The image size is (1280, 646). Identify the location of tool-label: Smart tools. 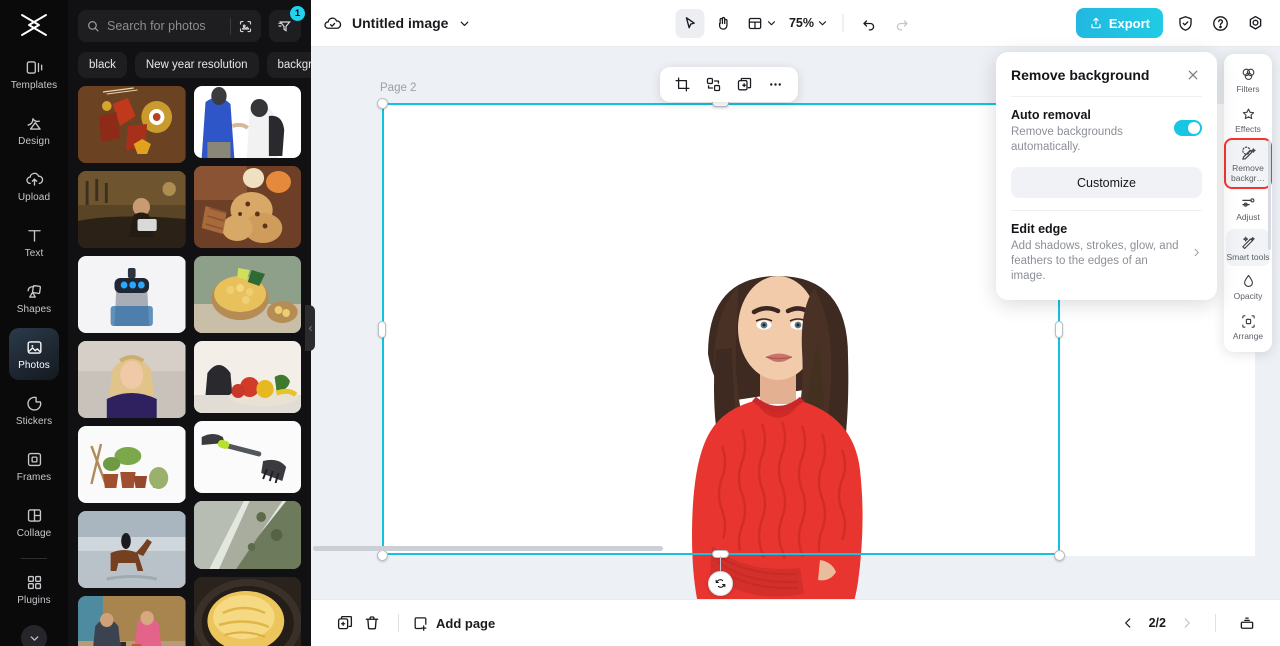
(1248, 256).